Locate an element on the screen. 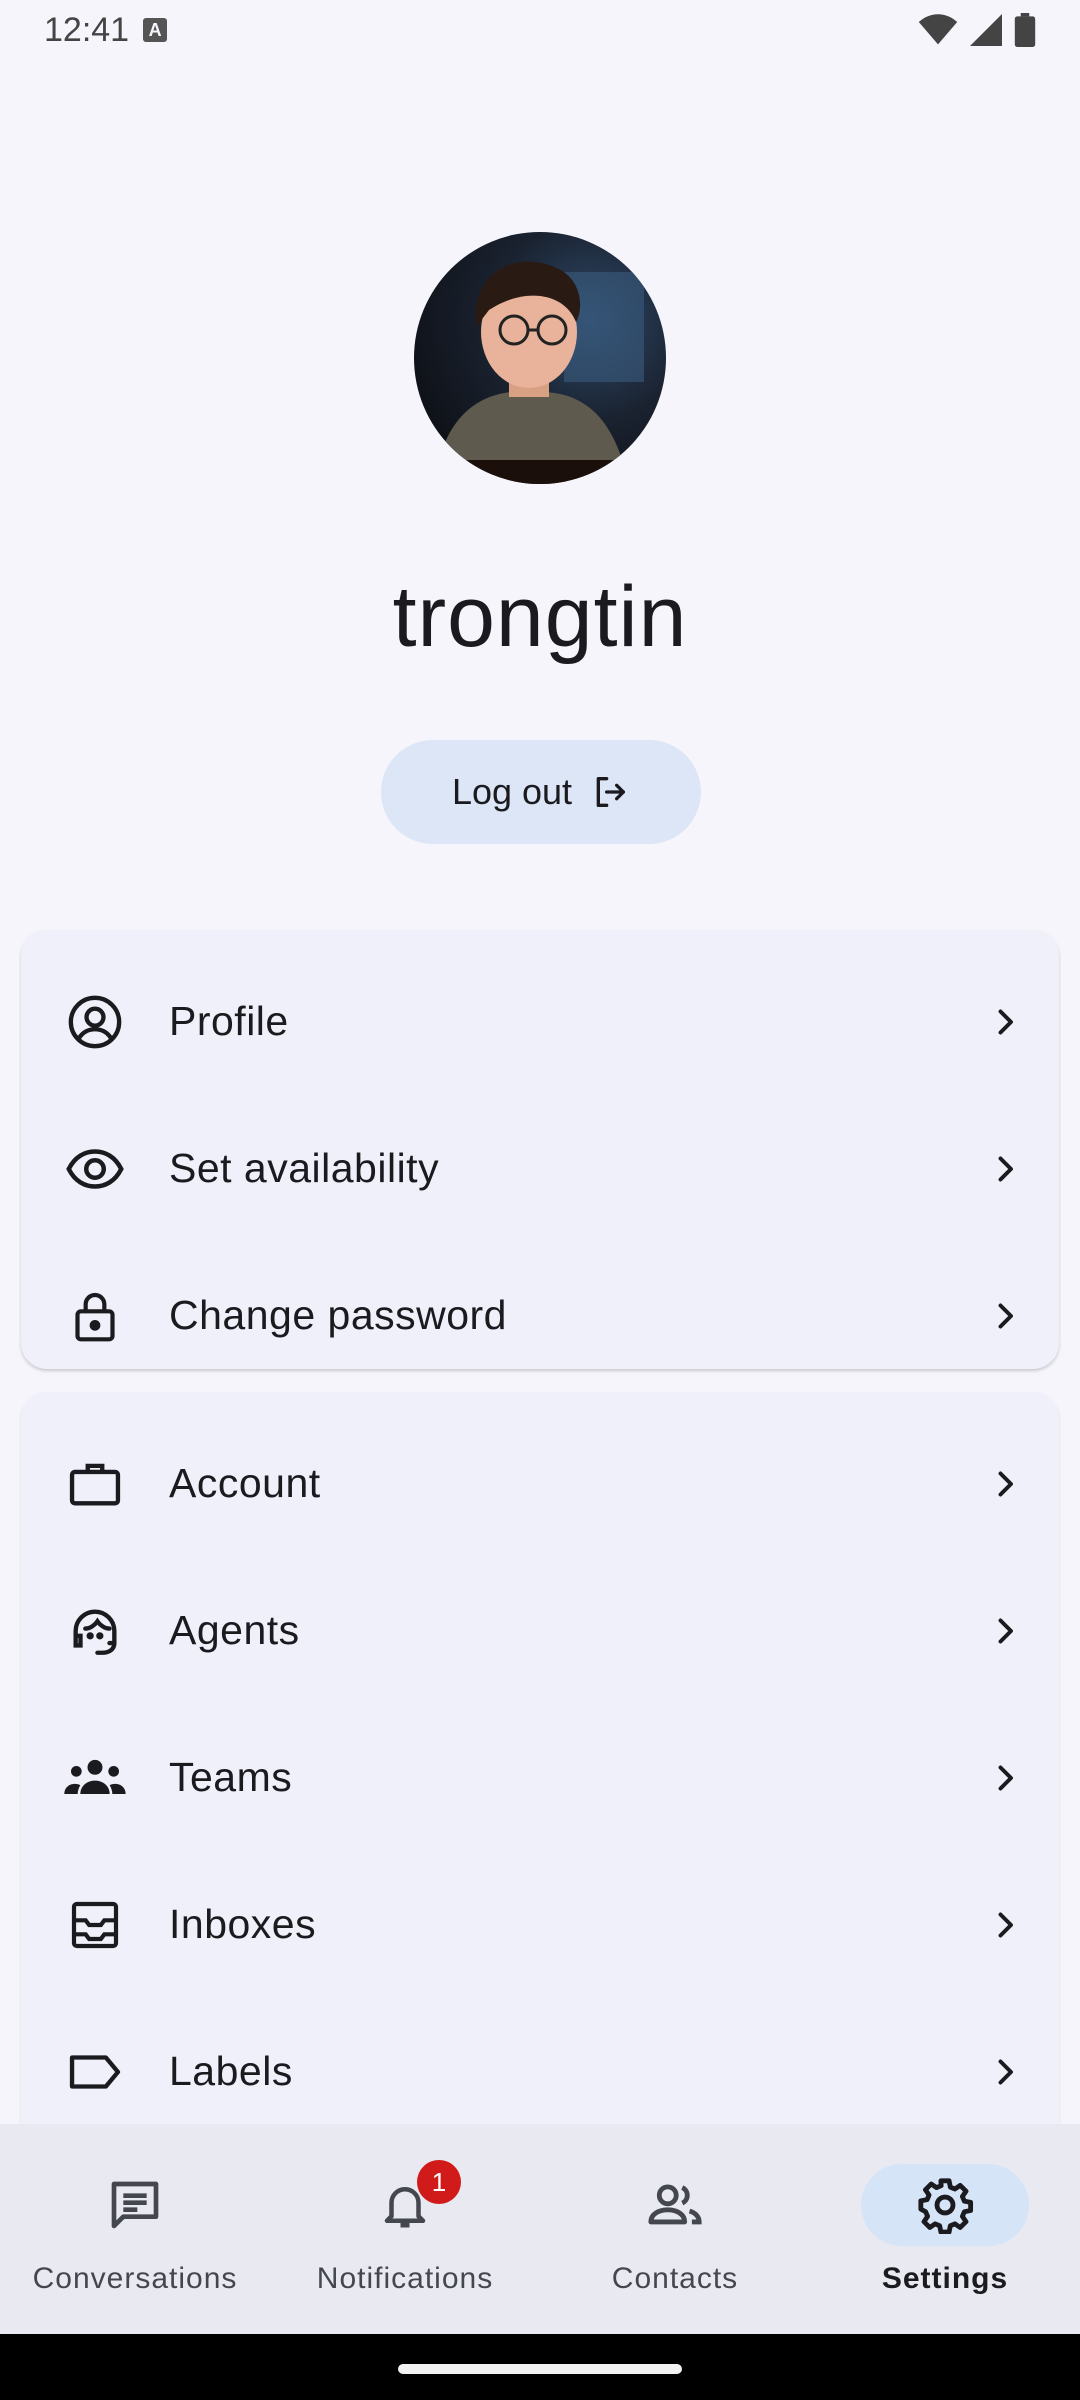 The image size is (1080, 2400). gear-icon is located at coordinates (946, 2206).